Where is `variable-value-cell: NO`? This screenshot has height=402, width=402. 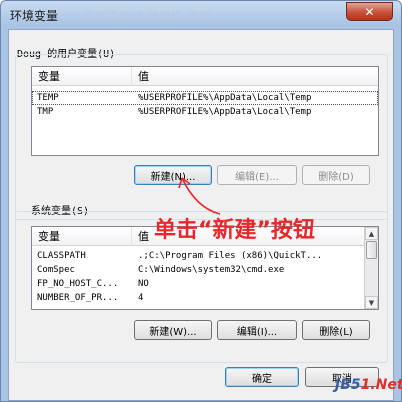
variable-value-cell: NO is located at coordinates (143, 284).